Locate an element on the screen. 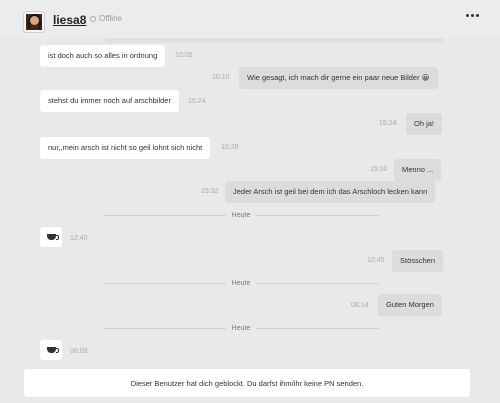  message-bubble-incoming: stehst du immer noch auf arschbilder is located at coordinates (109, 101).